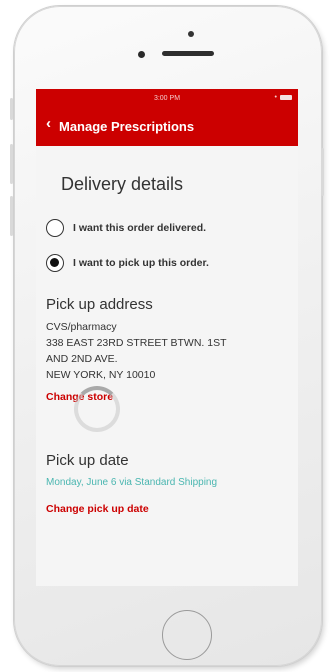 This screenshot has width=333, height=672. Describe the element at coordinates (97, 509) in the screenshot. I see `change-pickup-date-link: Change pick up date` at that location.